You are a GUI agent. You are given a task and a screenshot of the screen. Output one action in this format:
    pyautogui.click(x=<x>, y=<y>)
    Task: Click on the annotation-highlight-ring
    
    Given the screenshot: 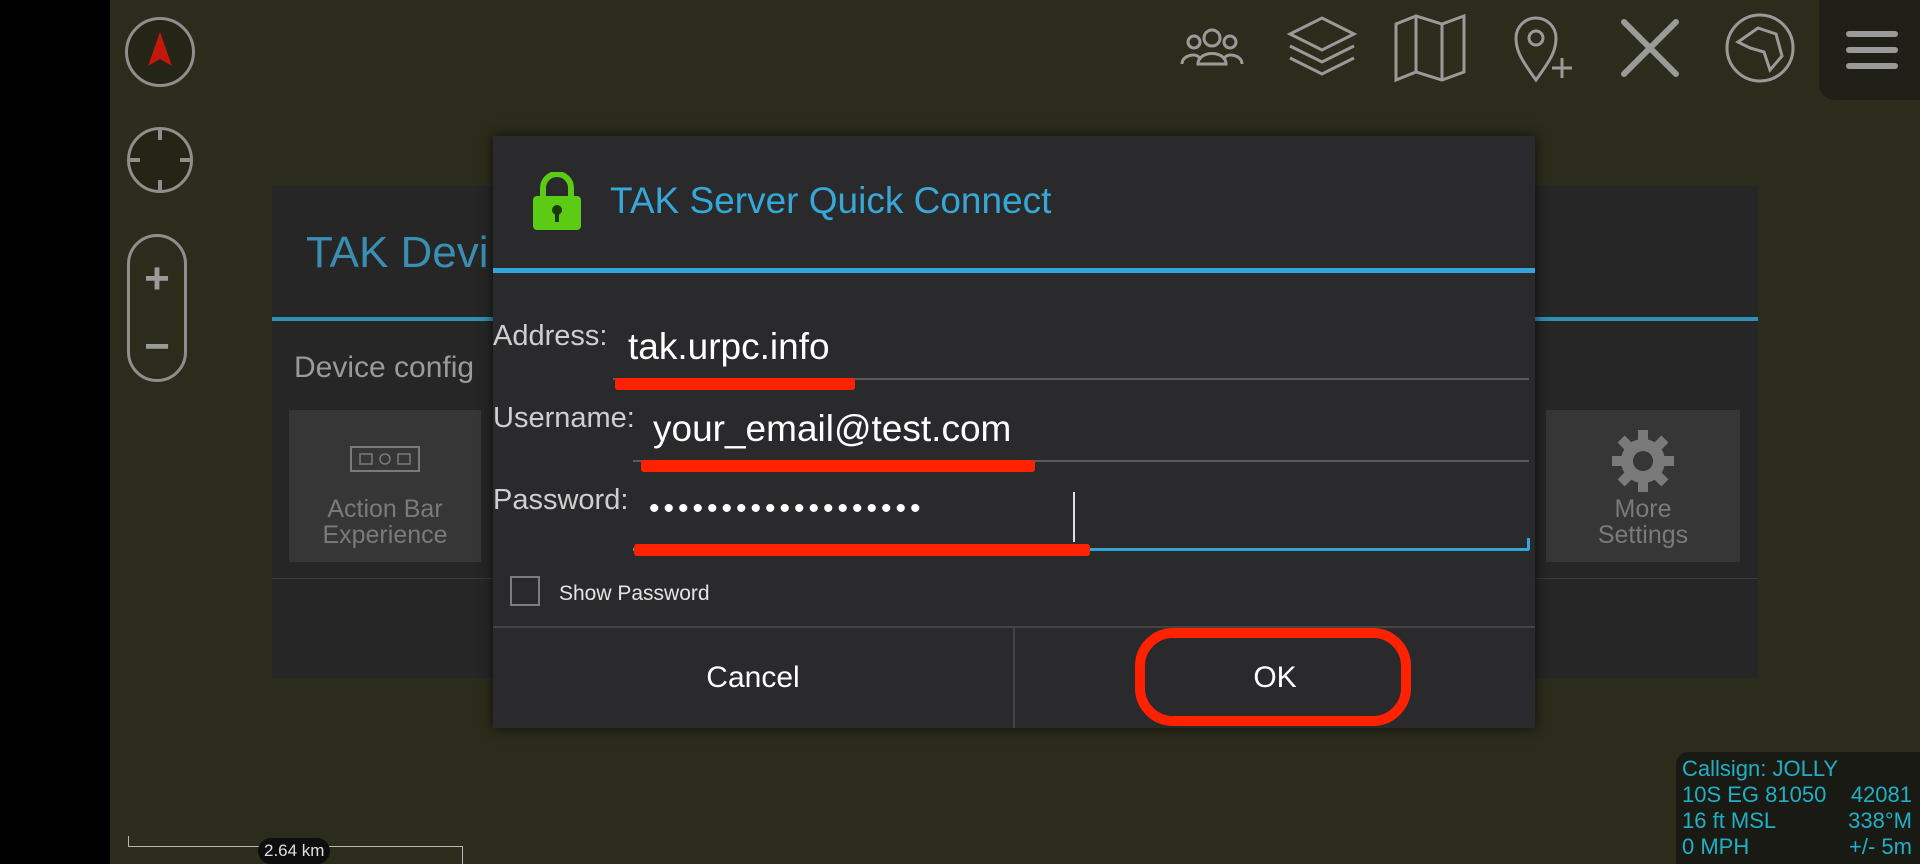 What is the action you would take?
    pyautogui.click(x=1273, y=677)
    